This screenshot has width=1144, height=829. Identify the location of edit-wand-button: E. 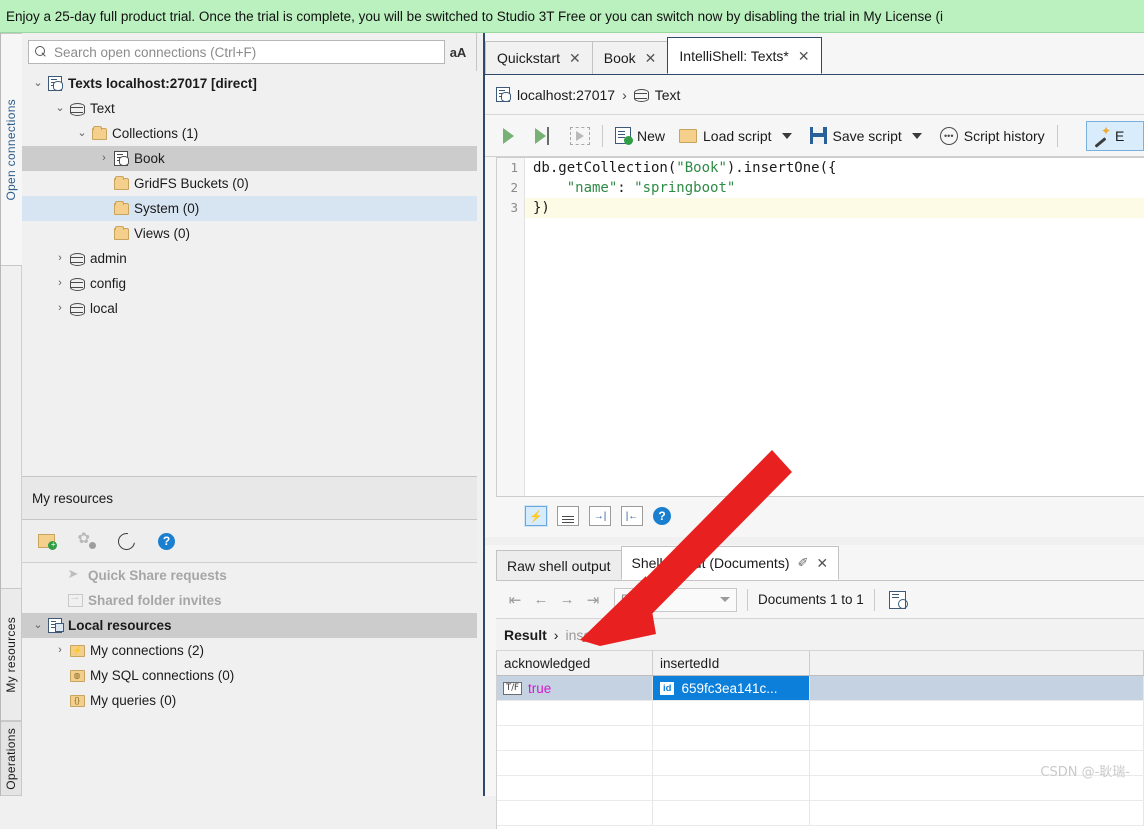
(1115, 136).